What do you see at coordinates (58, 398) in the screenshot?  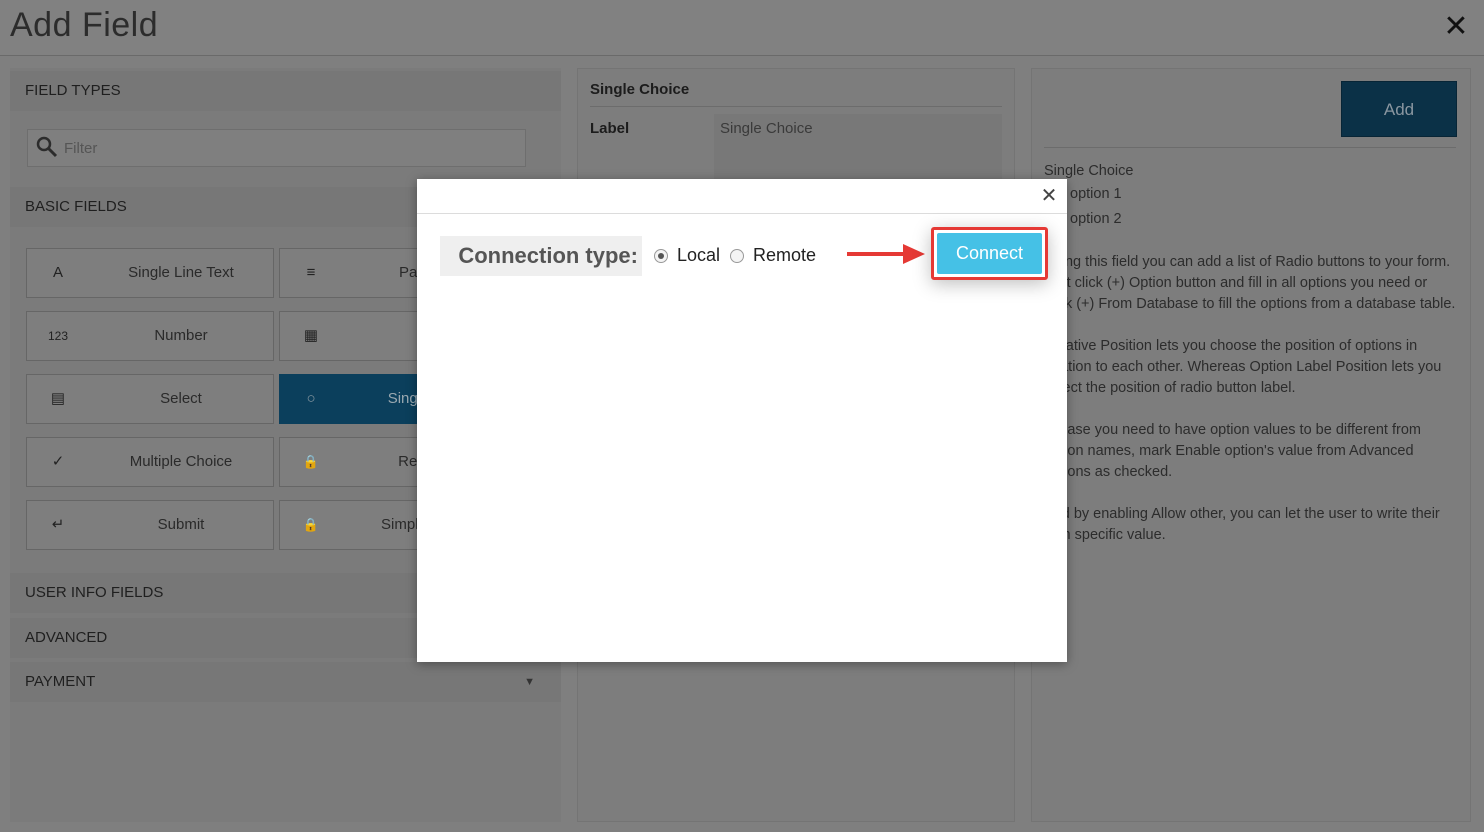 I see `list-icon: ▤` at bounding box center [58, 398].